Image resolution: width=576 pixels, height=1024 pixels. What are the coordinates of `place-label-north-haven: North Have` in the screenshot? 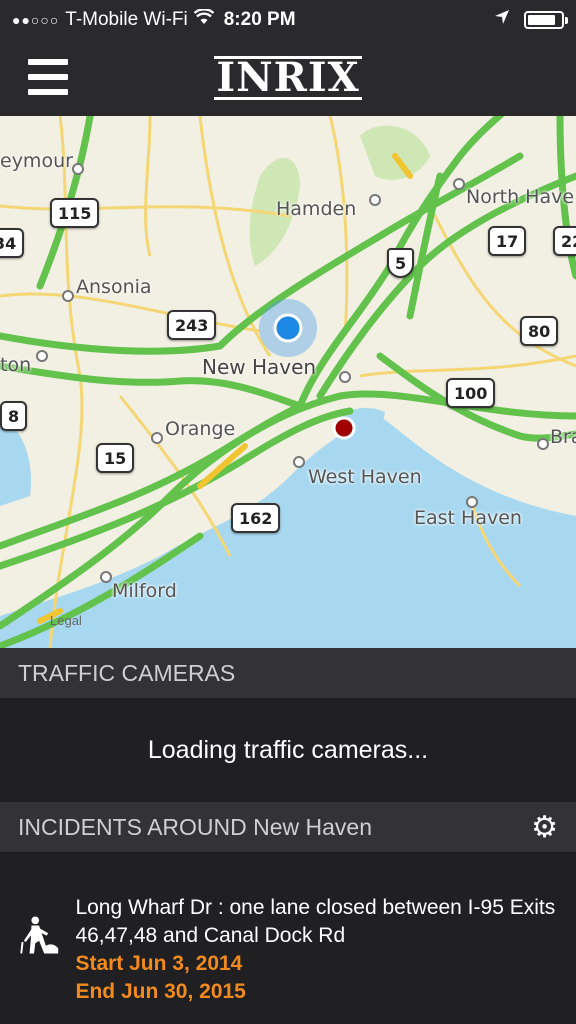 It's located at (520, 197).